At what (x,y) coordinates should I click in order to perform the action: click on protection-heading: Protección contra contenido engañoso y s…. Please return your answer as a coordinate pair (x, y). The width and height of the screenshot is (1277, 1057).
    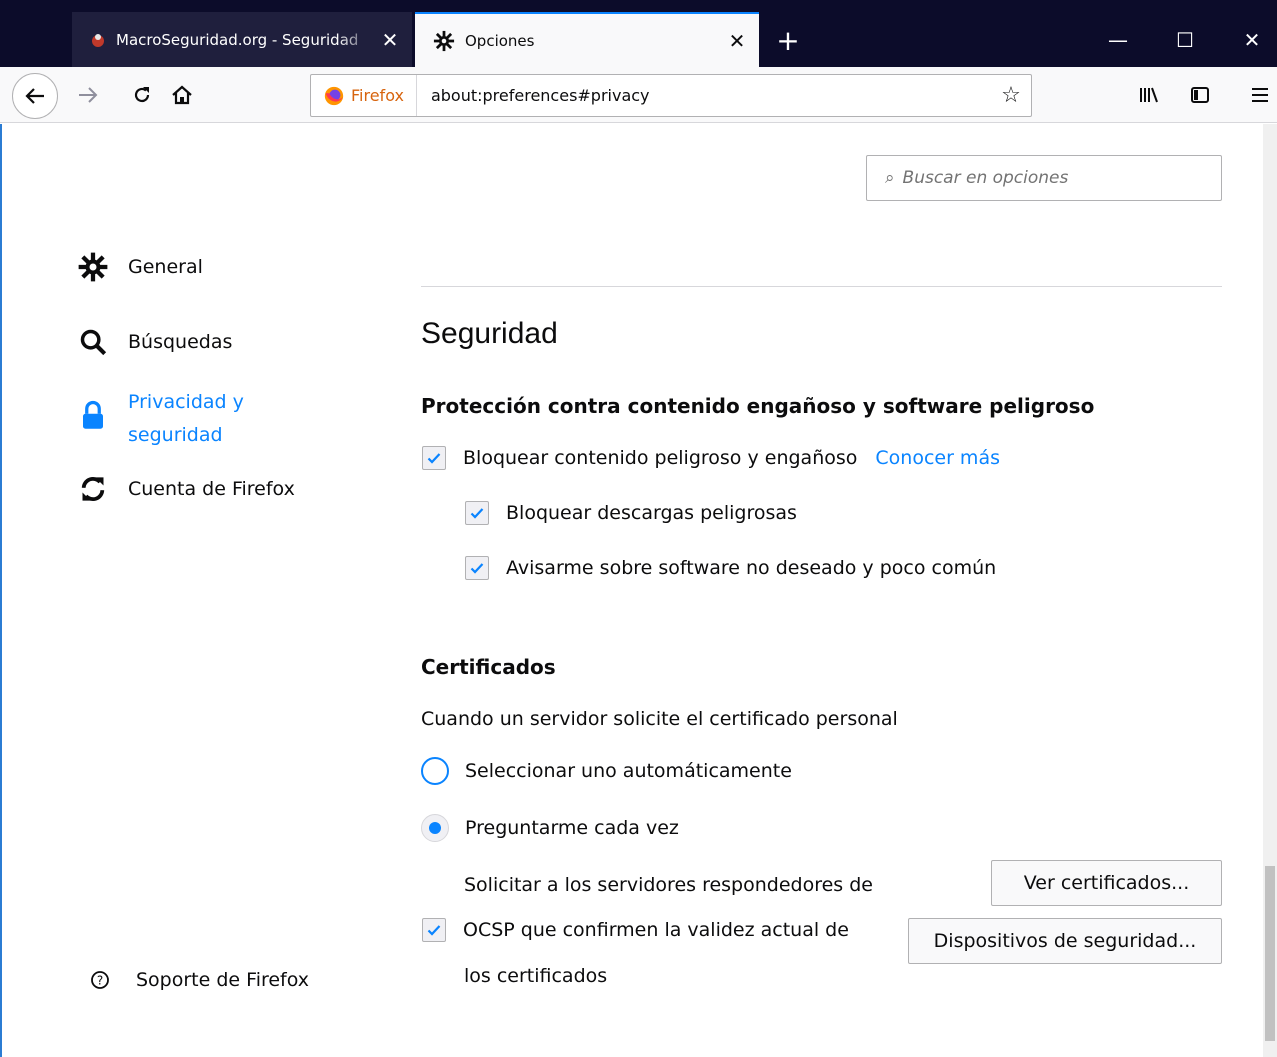
    Looking at the image, I should click on (758, 406).